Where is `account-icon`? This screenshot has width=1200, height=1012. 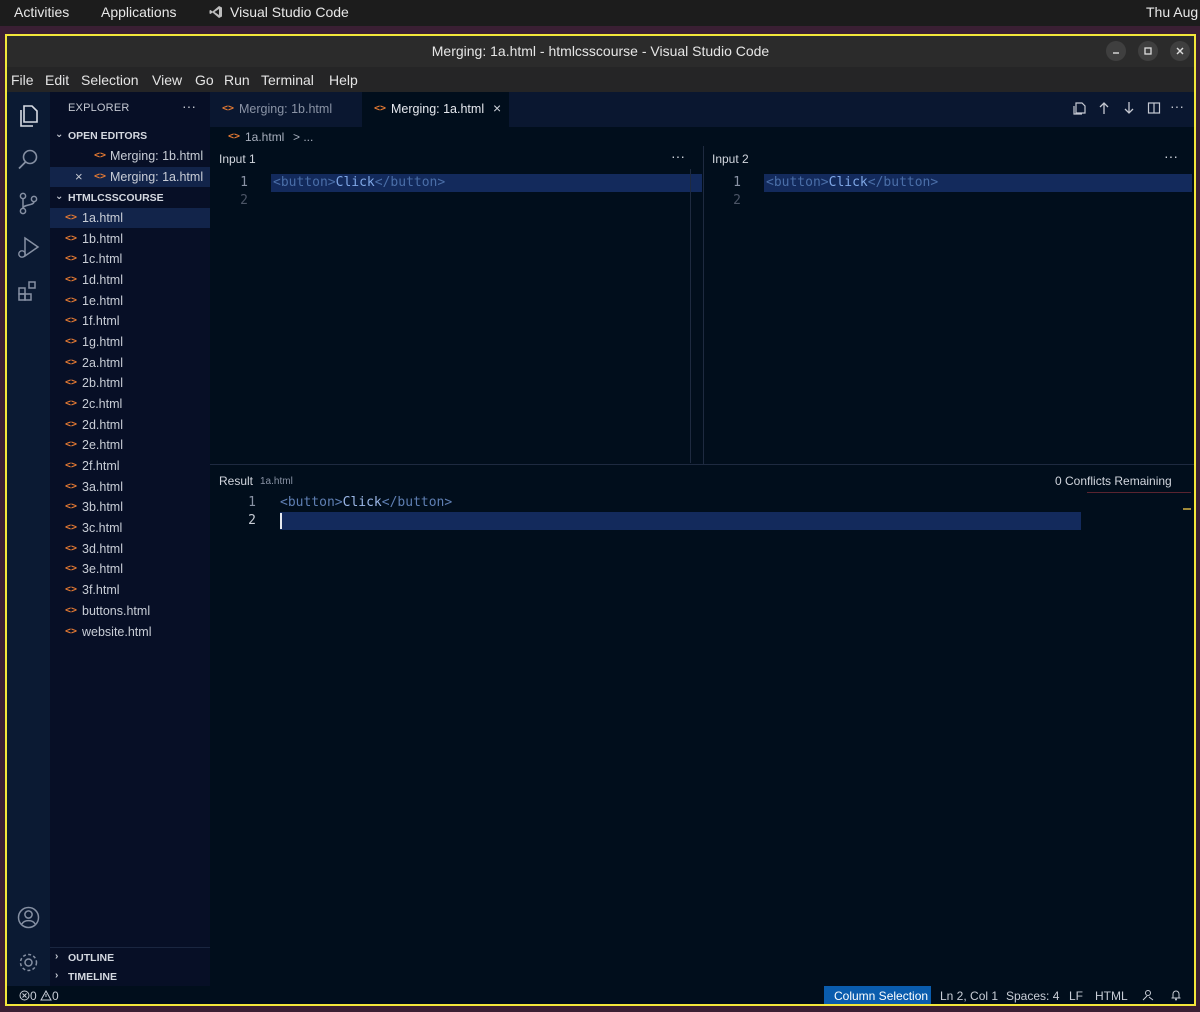
account-icon is located at coordinates (28, 917).